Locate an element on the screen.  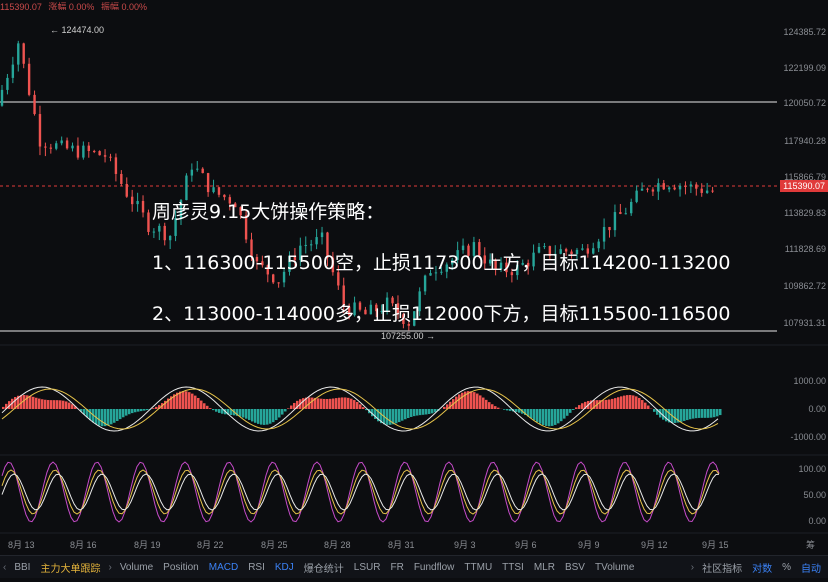
indicator-tab-tvolume: TVolume is located at coordinates (614, 567).